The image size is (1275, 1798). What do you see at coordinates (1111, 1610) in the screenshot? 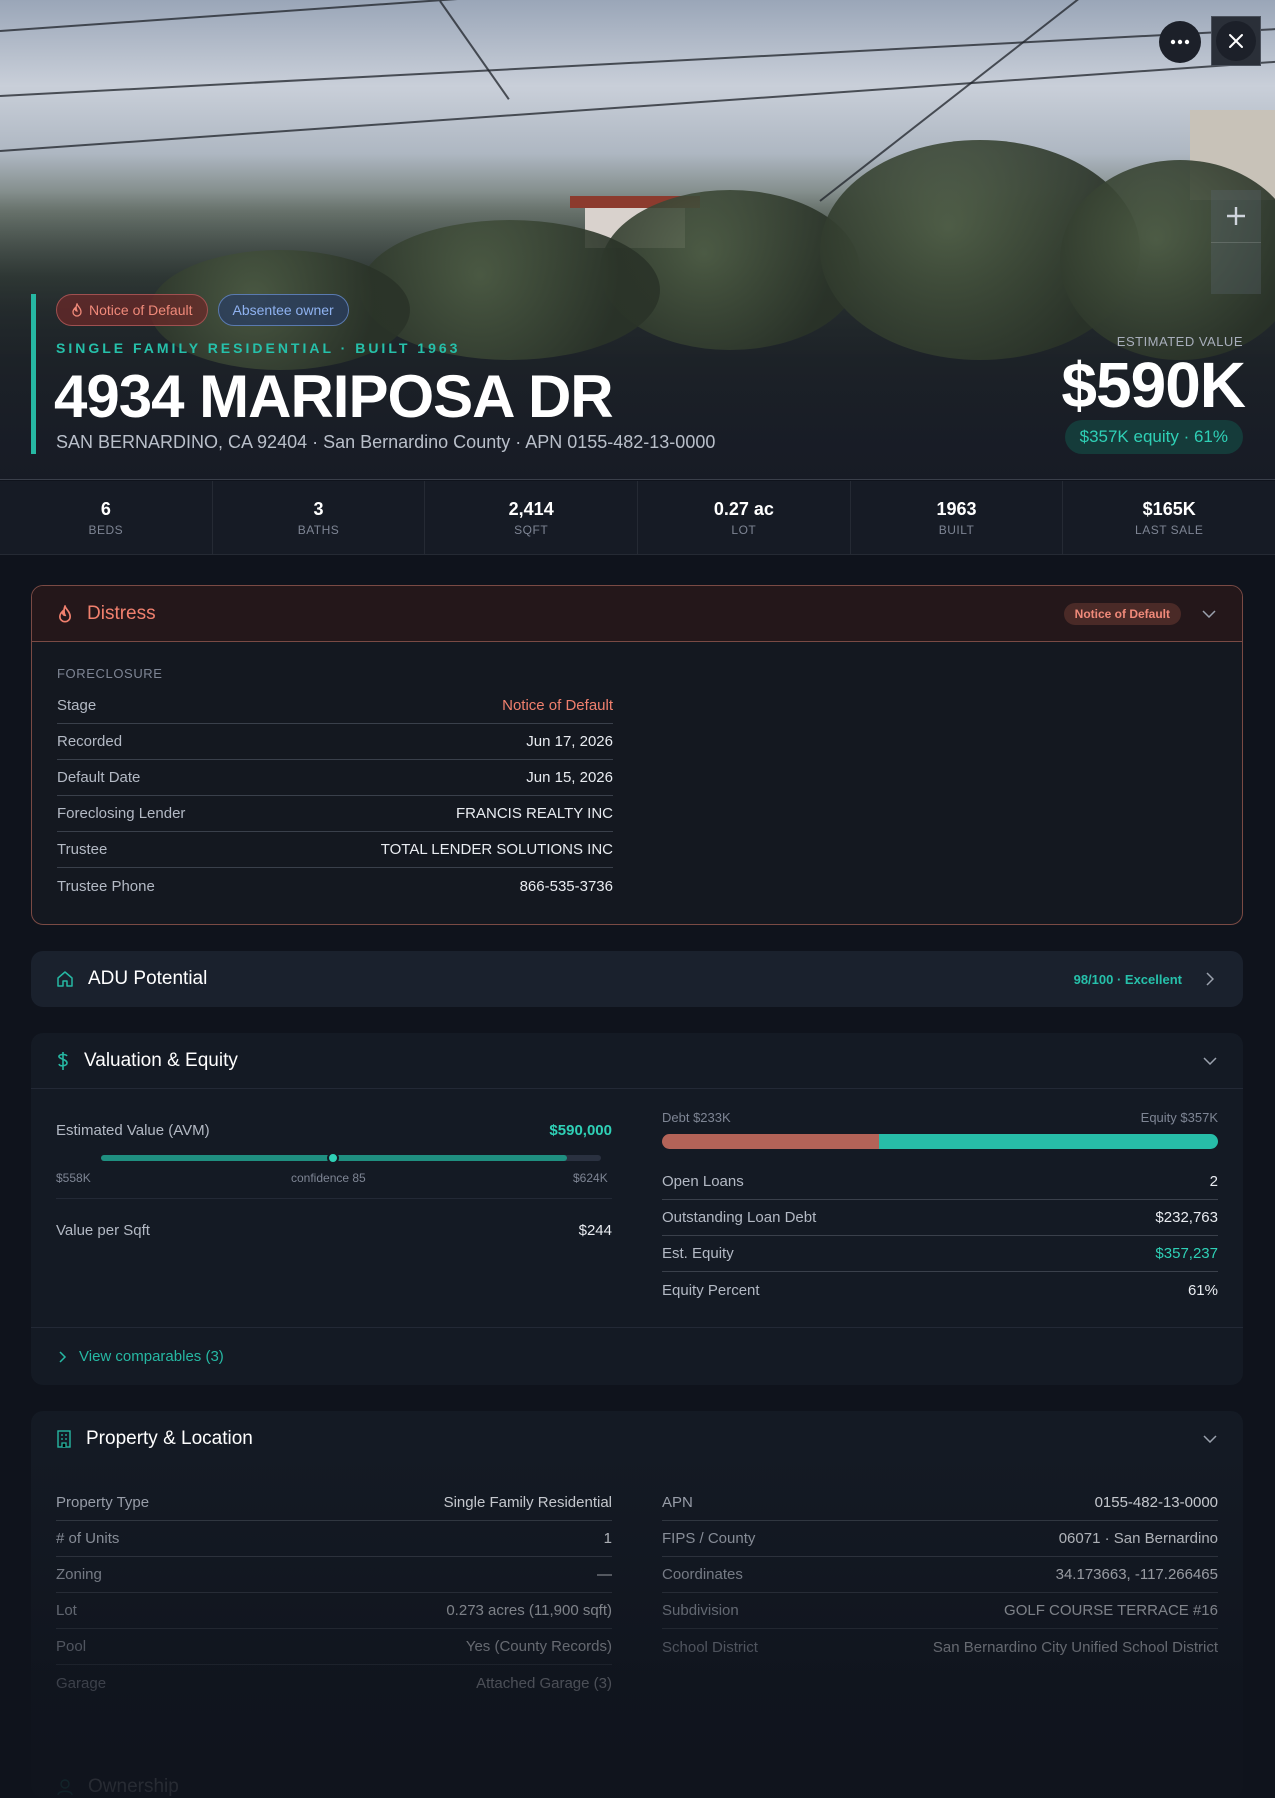
I see `row-value: GOLF COURSE TERRACE #16` at bounding box center [1111, 1610].